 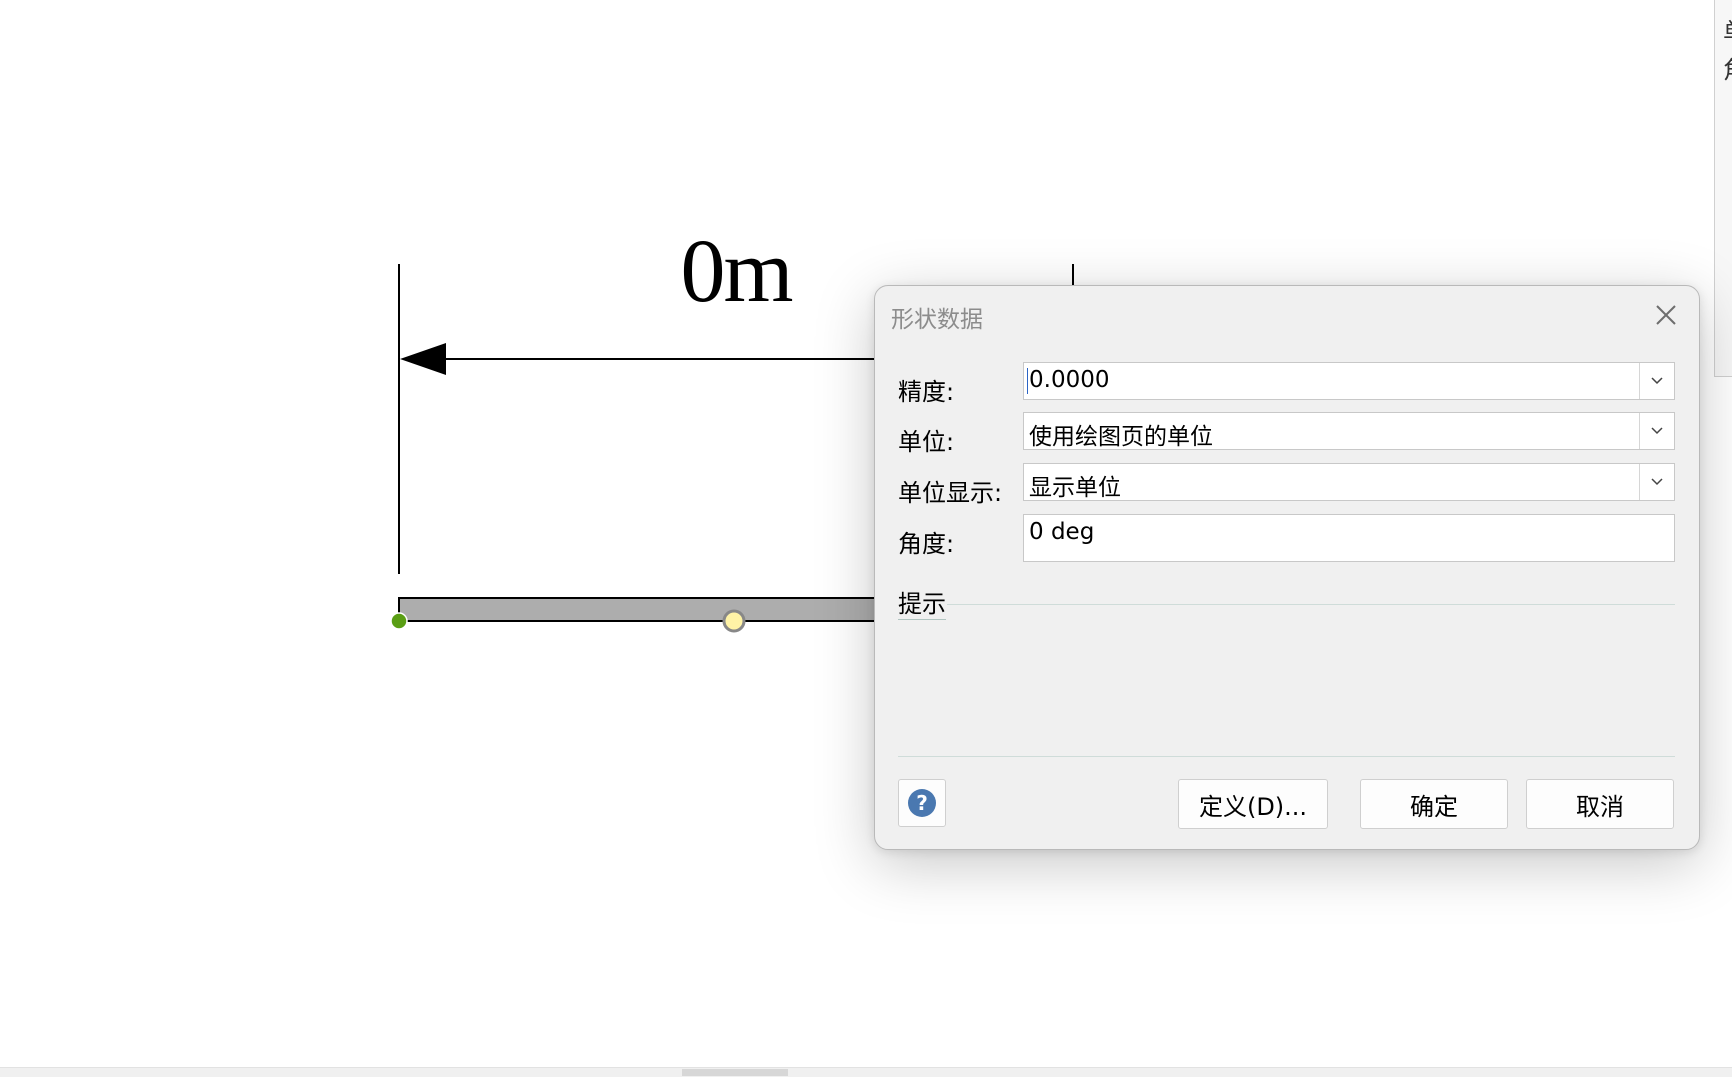 I want to click on close-icon, so click(x=1666, y=315).